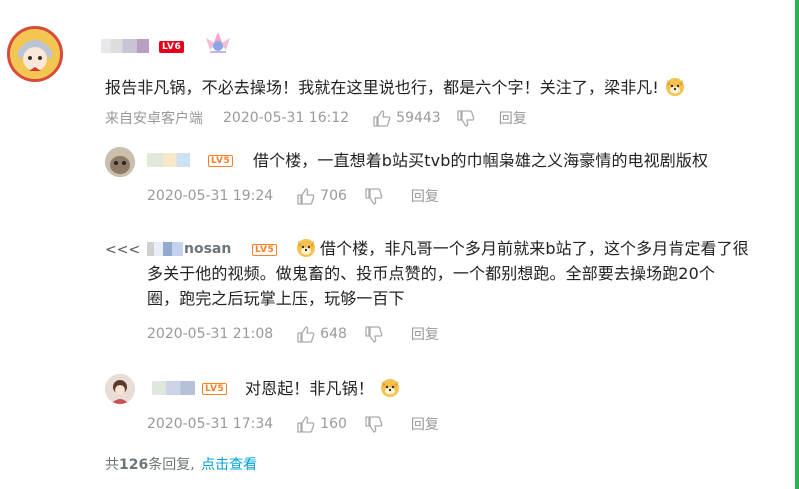 This screenshot has height=489, width=799. I want to click on reply-marker: <<<, so click(123, 250).